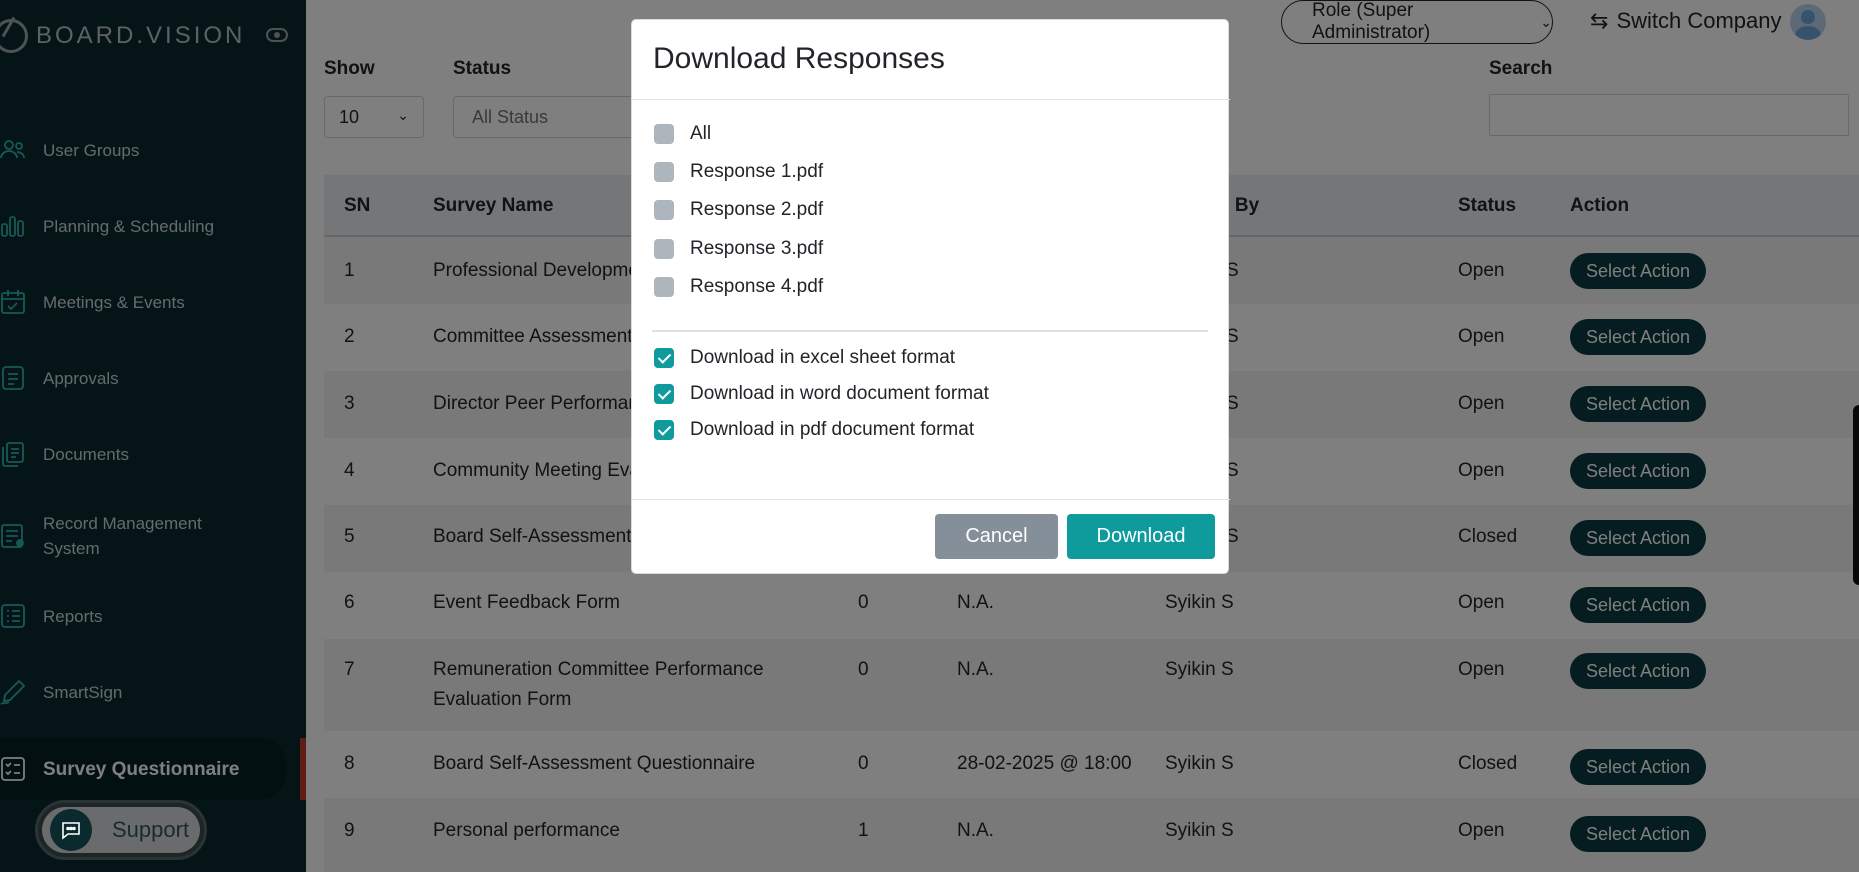 This screenshot has height=872, width=1859. What do you see at coordinates (757, 248) in the screenshot?
I see `file-option-label: Response 3.pdf` at bounding box center [757, 248].